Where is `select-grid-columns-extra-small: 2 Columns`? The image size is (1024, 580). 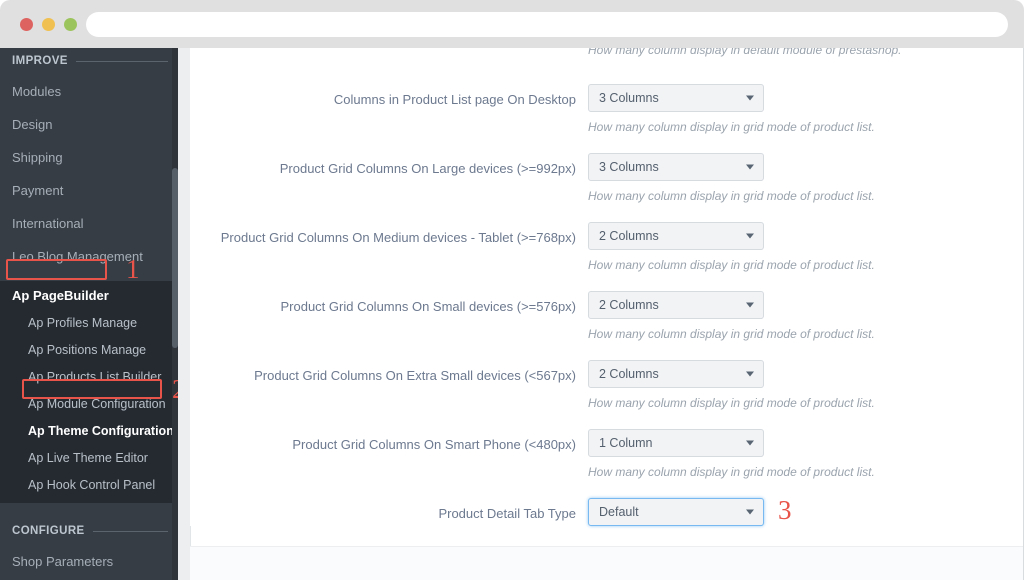
select-grid-columns-extra-small: 2 Columns is located at coordinates (676, 374).